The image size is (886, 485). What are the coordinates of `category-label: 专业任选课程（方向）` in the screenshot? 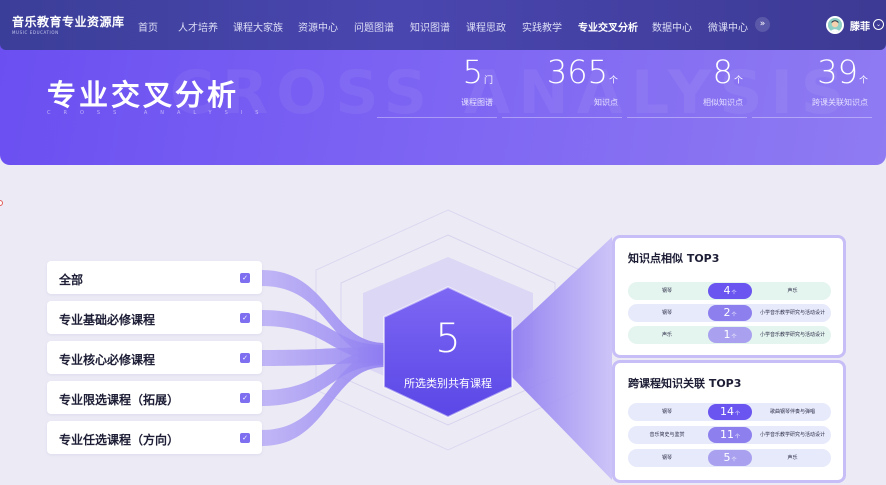 It's located at (119, 440).